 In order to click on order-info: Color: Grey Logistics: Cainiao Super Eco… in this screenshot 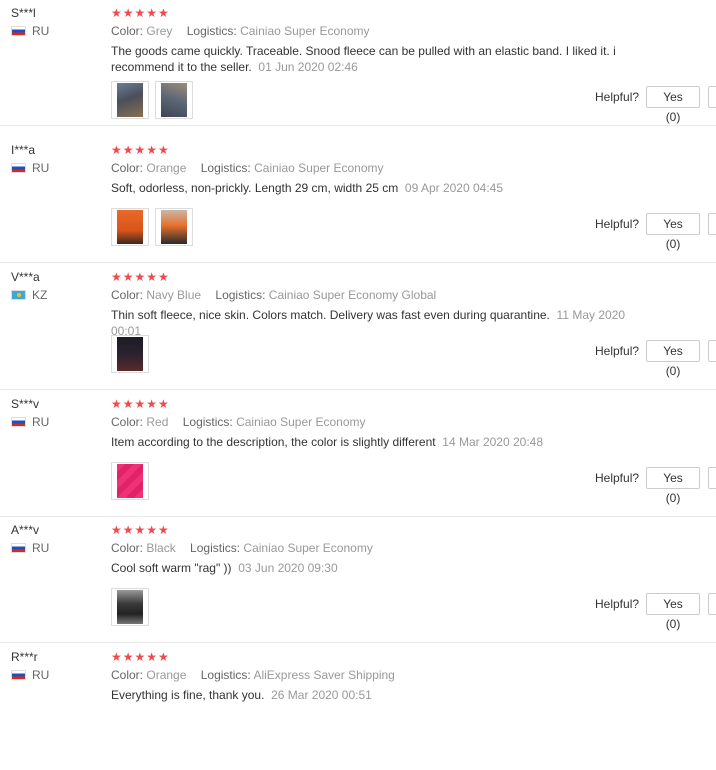, I will do `click(240, 31)`.